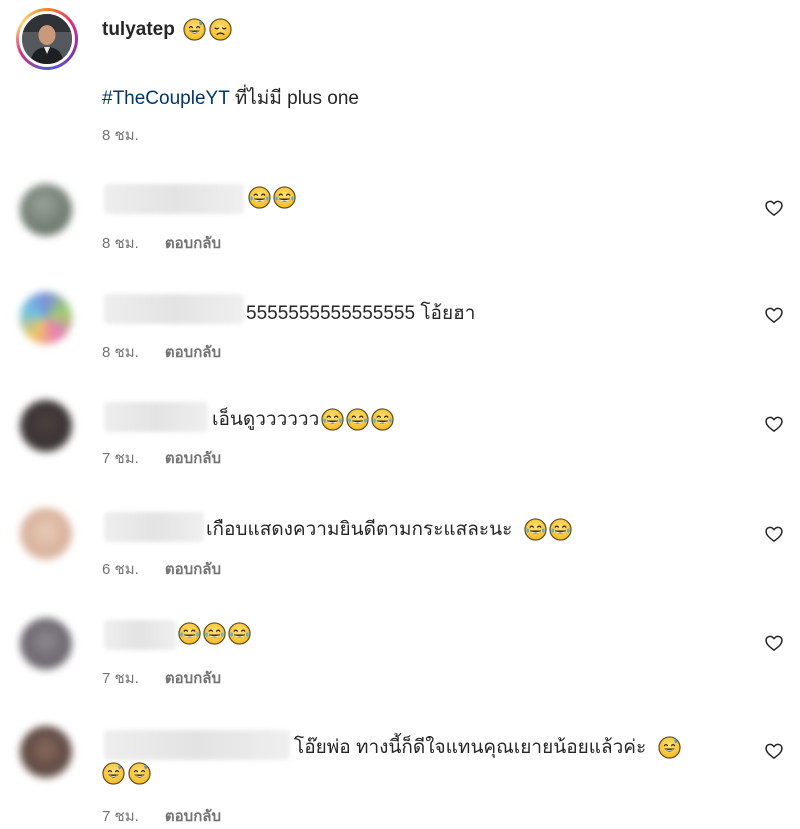  What do you see at coordinates (120, 135) in the screenshot?
I see `post-time: 8 ชม.` at bounding box center [120, 135].